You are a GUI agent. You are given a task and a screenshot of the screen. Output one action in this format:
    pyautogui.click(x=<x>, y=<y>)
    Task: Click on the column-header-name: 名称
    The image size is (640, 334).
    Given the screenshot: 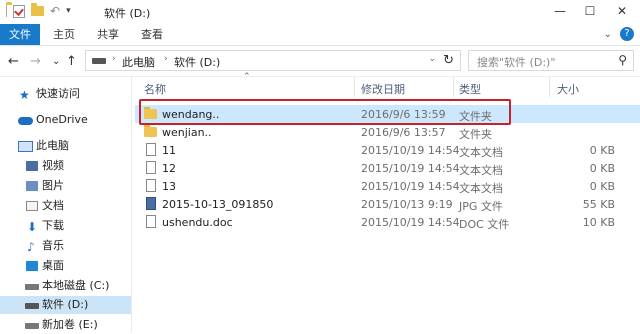 What is the action you would take?
    pyautogui.click(x=155, y=89)
    